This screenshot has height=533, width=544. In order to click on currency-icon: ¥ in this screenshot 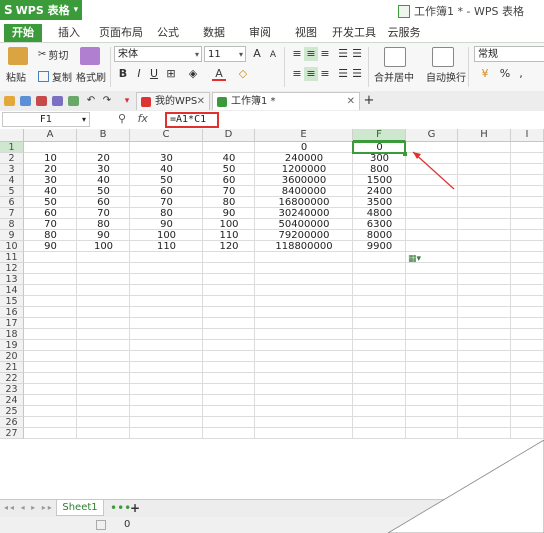, I will do `click(485, 74)`.